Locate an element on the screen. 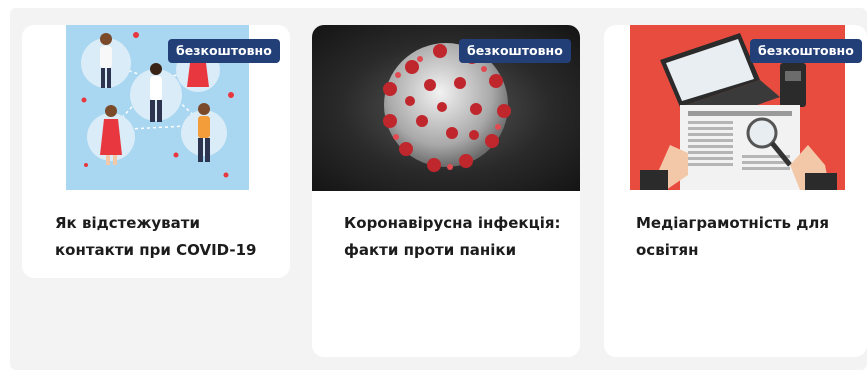 The width and height of the screenshot is (867, 374). course-title: Як відстежувати контакти при COVID-19 is located at coordinates (160, 237).